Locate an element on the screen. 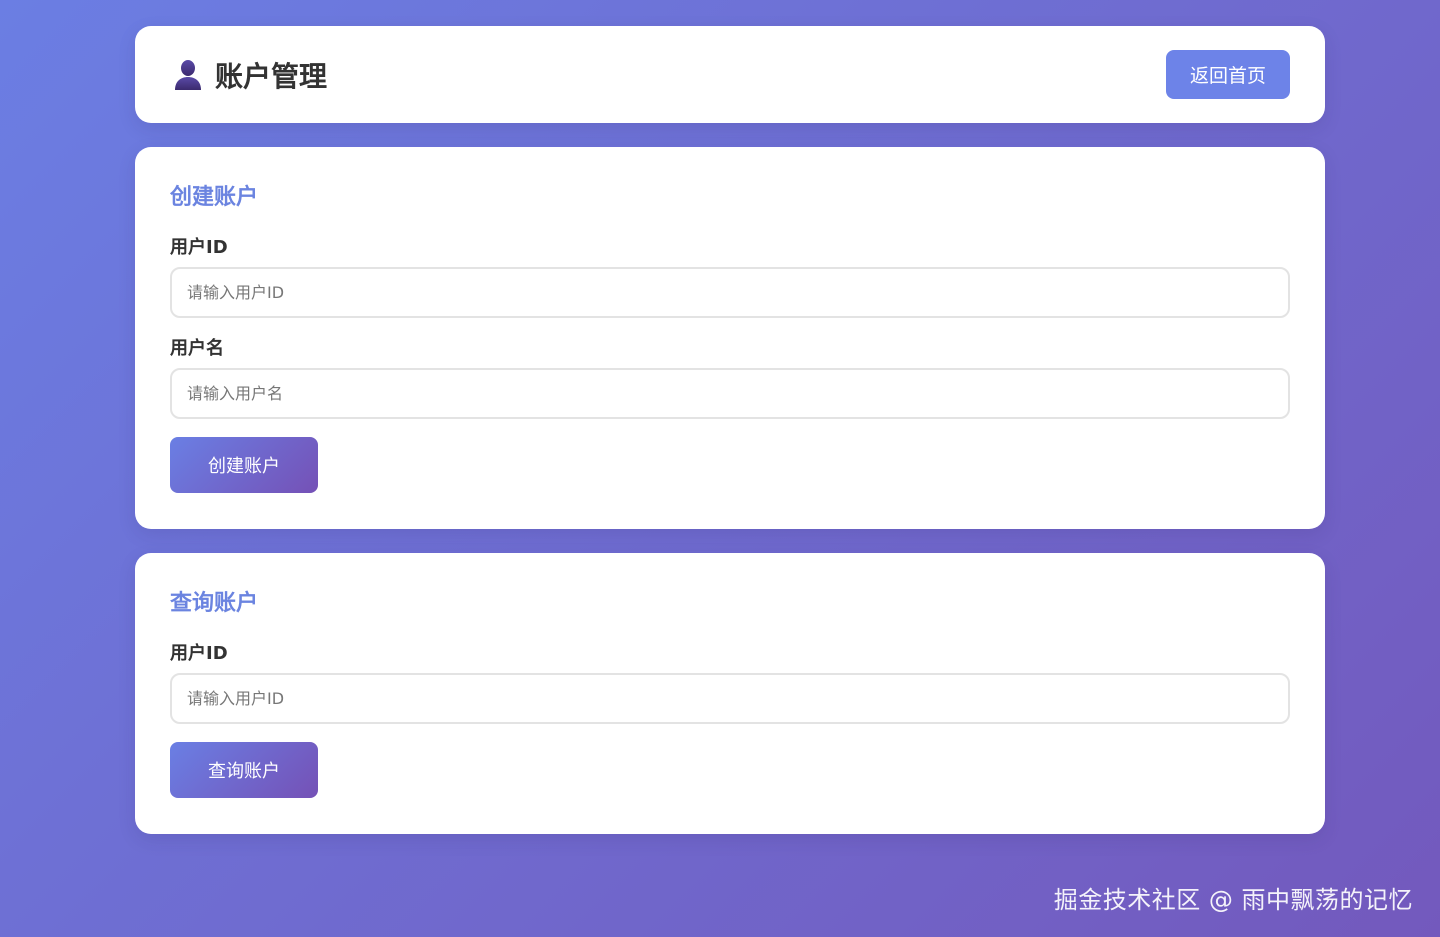 Image resolution: width=1440 pixels, height=937 pixels. query-account-button: 查询账户 is located at coordinates (244, 770).